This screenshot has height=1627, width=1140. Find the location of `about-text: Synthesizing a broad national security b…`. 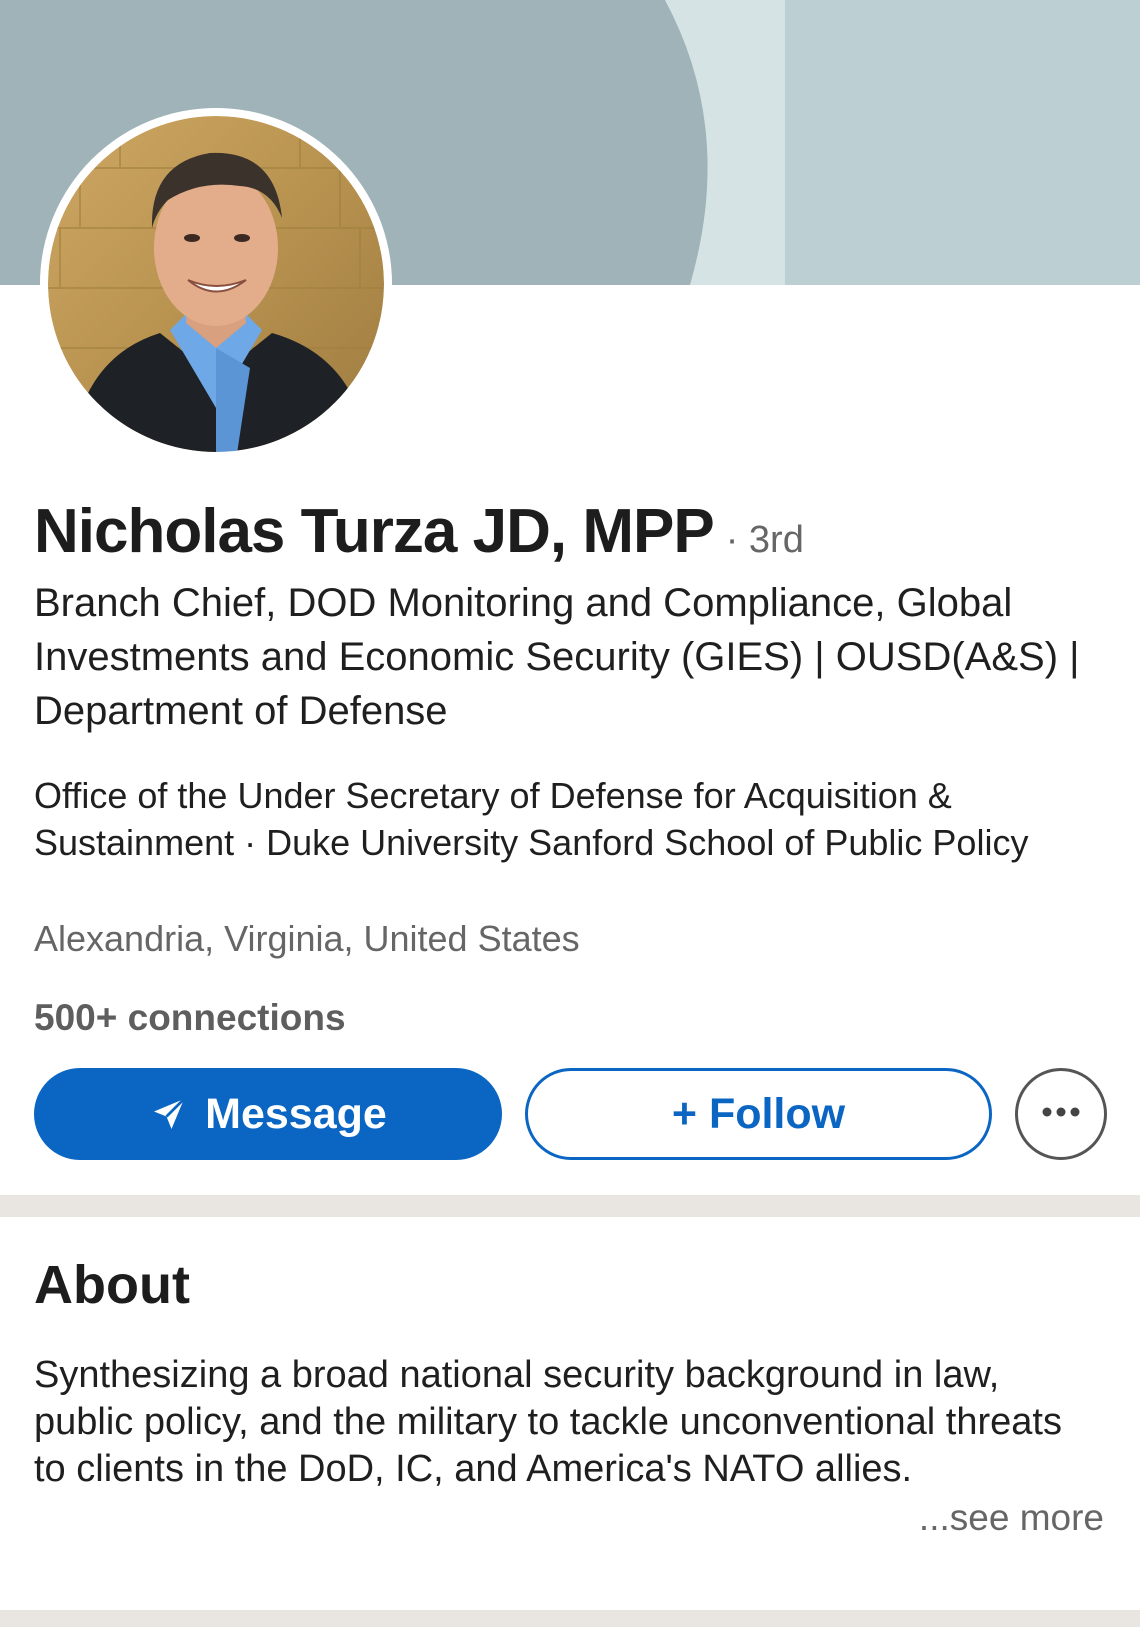

about-text: Synthesizing a broad national security b… is located at coordinates (548, 1422).